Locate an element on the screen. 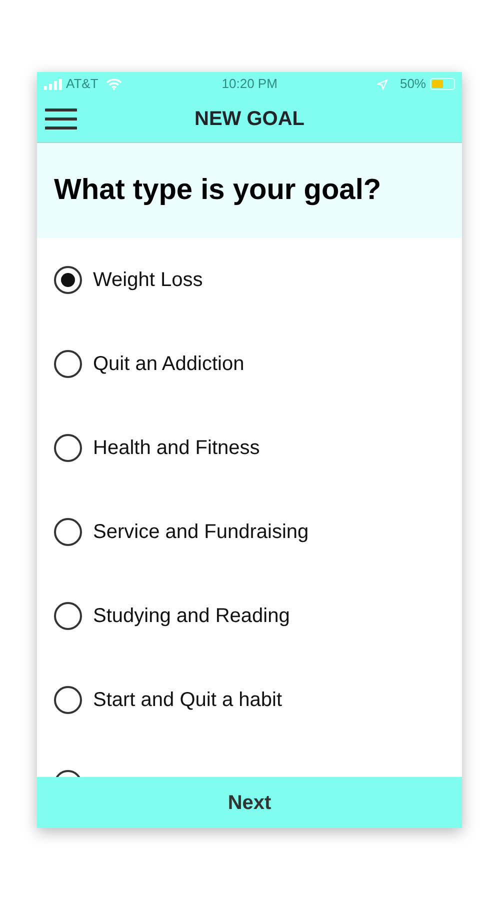  question-heading: What type is your goal? is located at coordinates (218, 190).